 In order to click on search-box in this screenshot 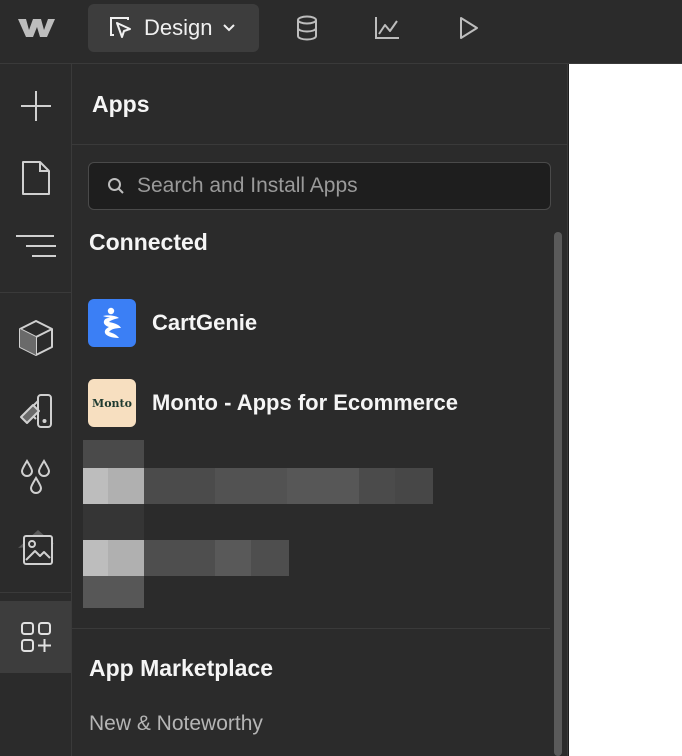, I will do `click(319, 186)`.